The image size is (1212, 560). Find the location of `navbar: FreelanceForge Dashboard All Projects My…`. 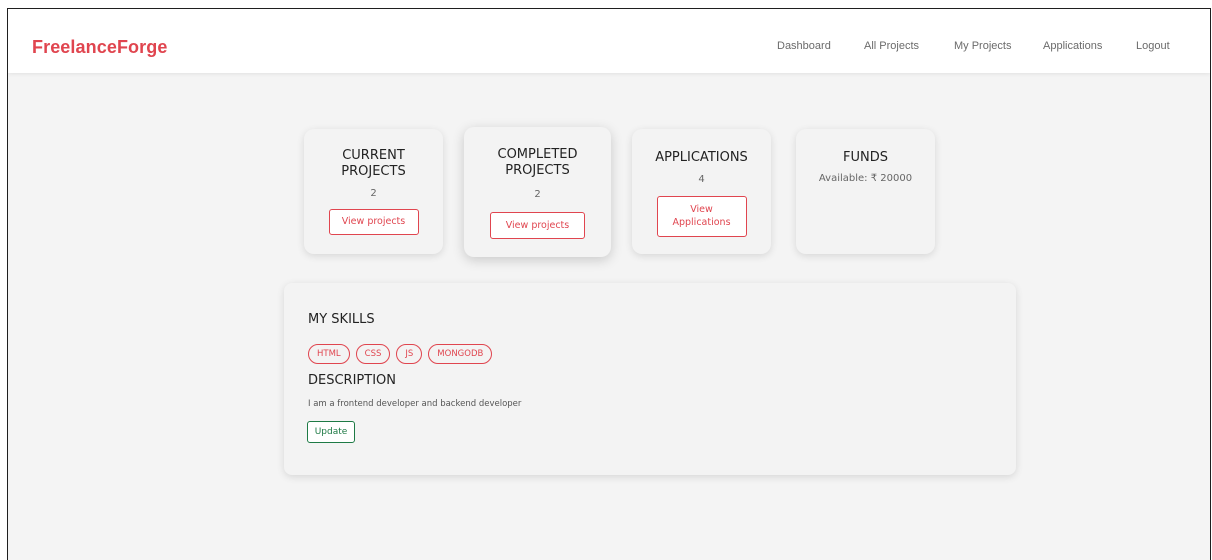

navbar: FreelanceForge Dashboard All Projects My… is located at coordinates (609, 41).